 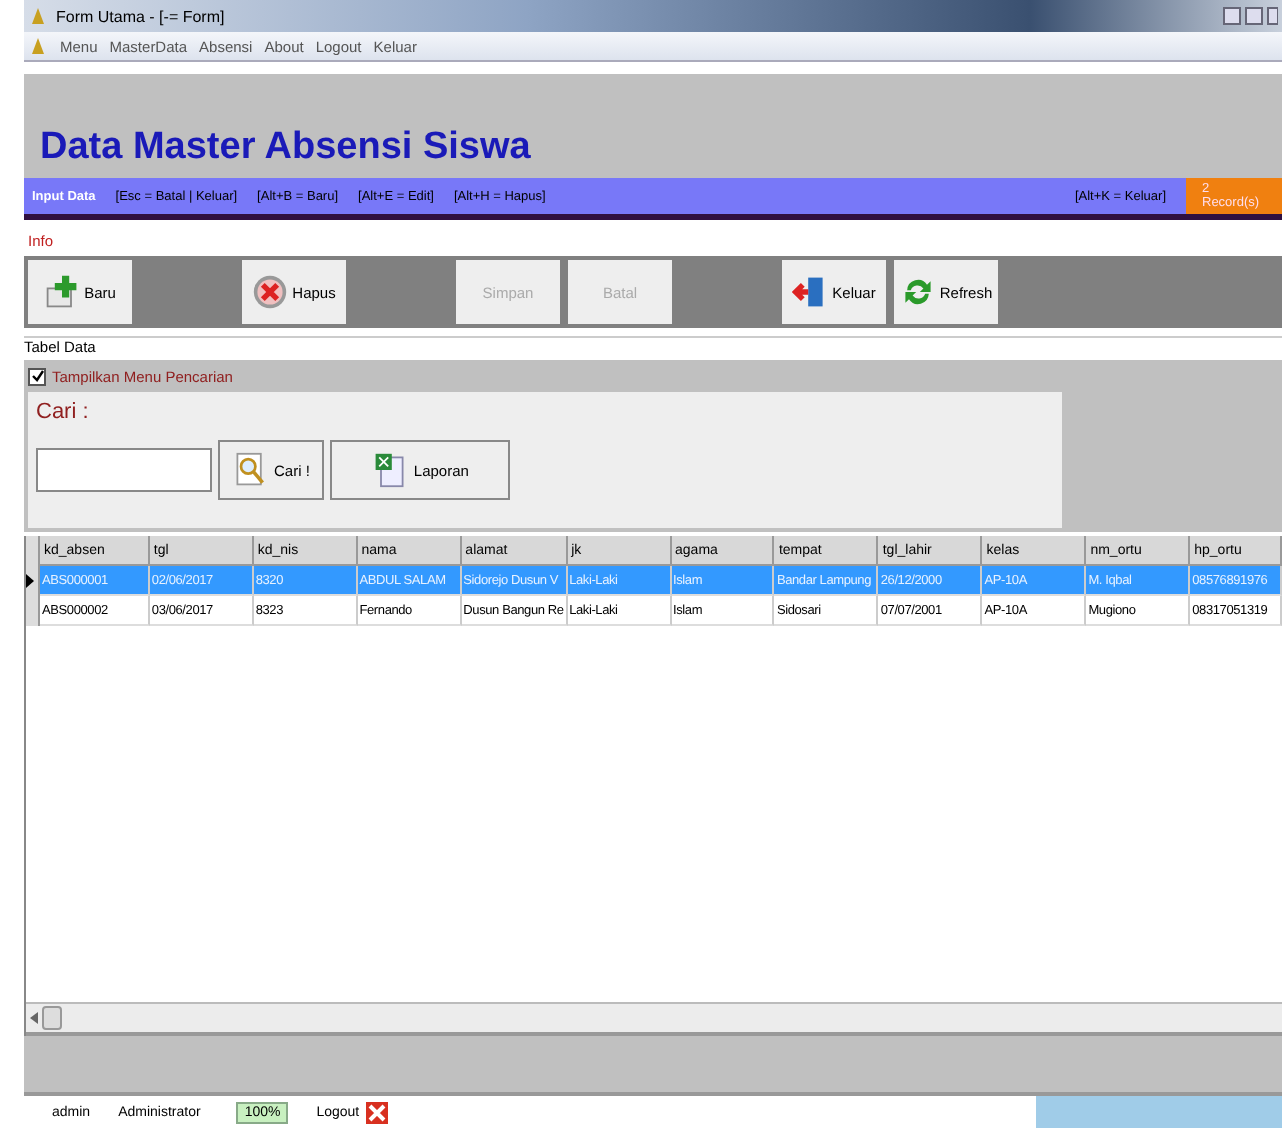 What do you see at coordinates (124, 470) in the screenshot?
I see `search-field` at bounding box center [124, 470].